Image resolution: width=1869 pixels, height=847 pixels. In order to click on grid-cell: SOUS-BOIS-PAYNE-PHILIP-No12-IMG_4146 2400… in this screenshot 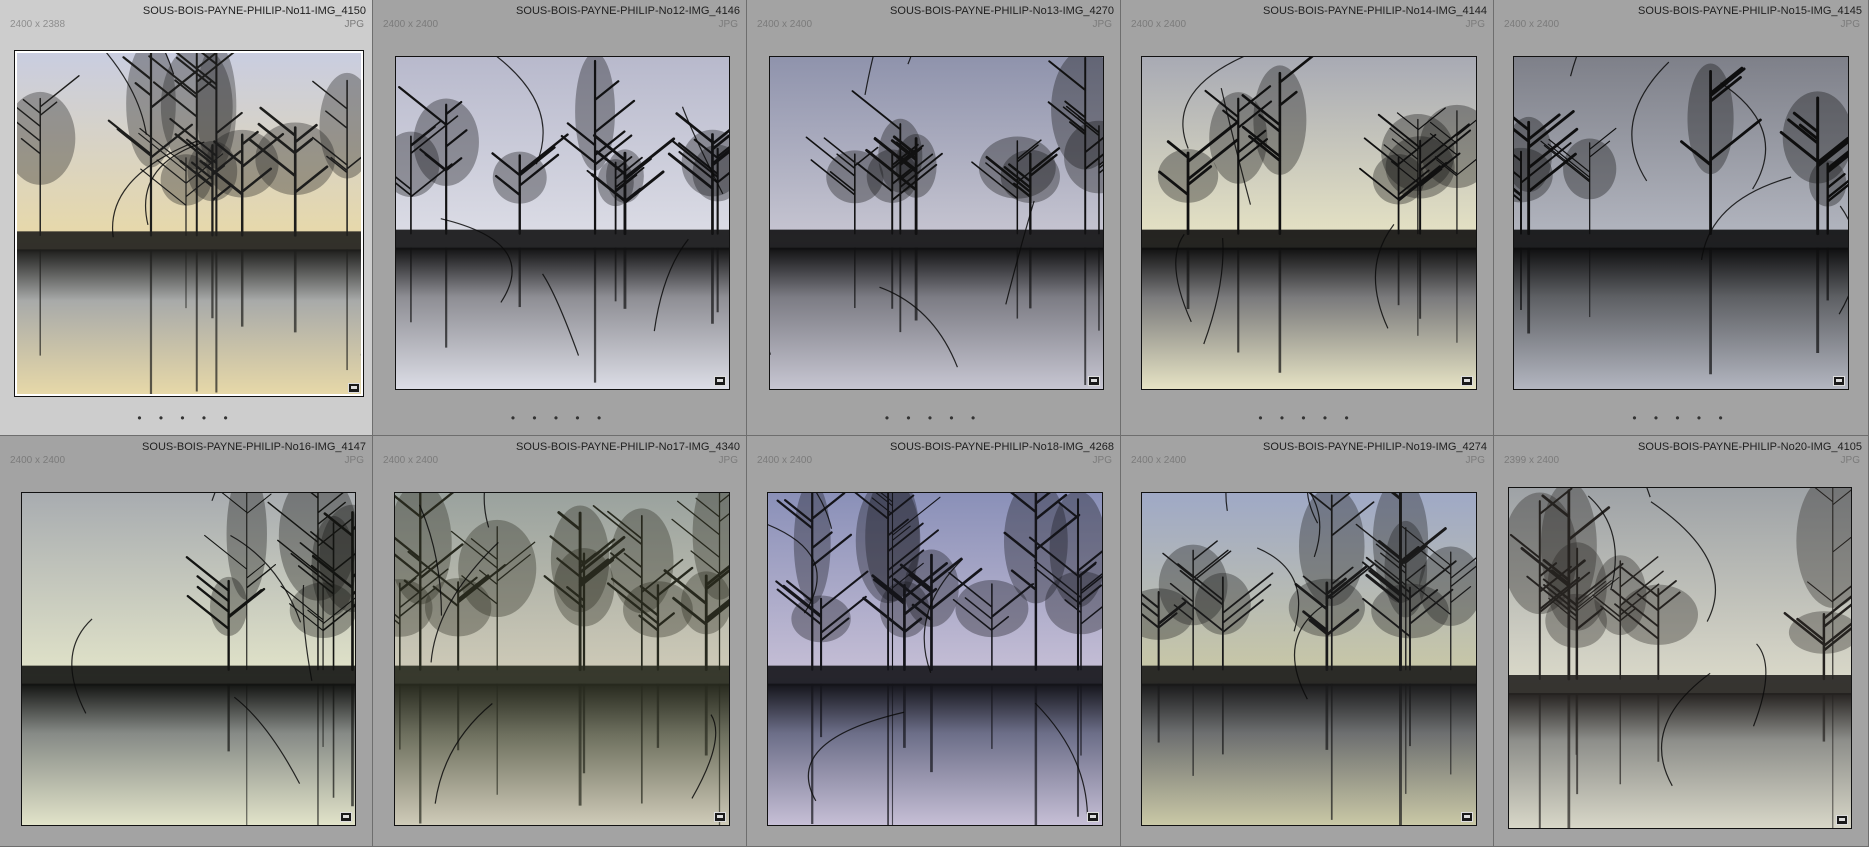, I will do `click(560, 218)`.